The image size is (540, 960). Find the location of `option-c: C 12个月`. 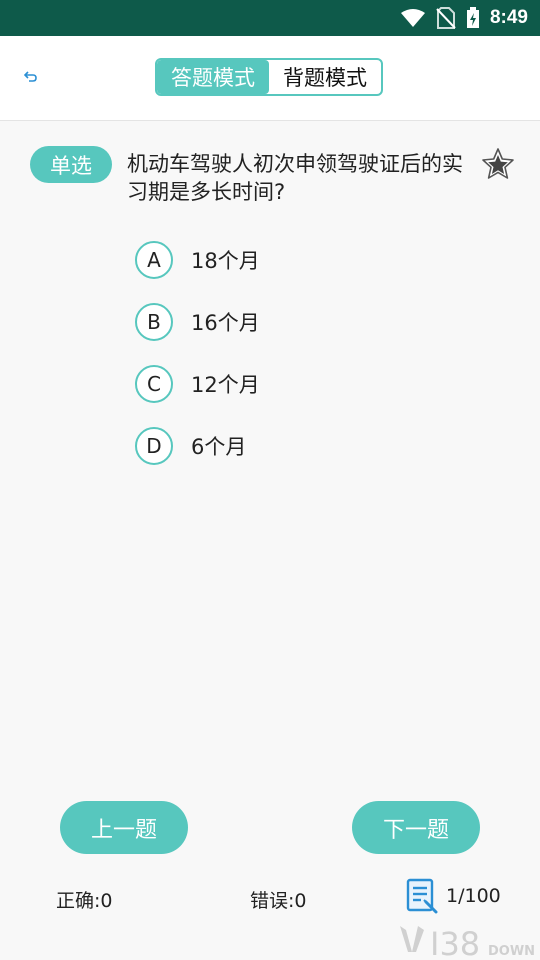

option-c: C 12个月 is located at coordinates (285, 384).